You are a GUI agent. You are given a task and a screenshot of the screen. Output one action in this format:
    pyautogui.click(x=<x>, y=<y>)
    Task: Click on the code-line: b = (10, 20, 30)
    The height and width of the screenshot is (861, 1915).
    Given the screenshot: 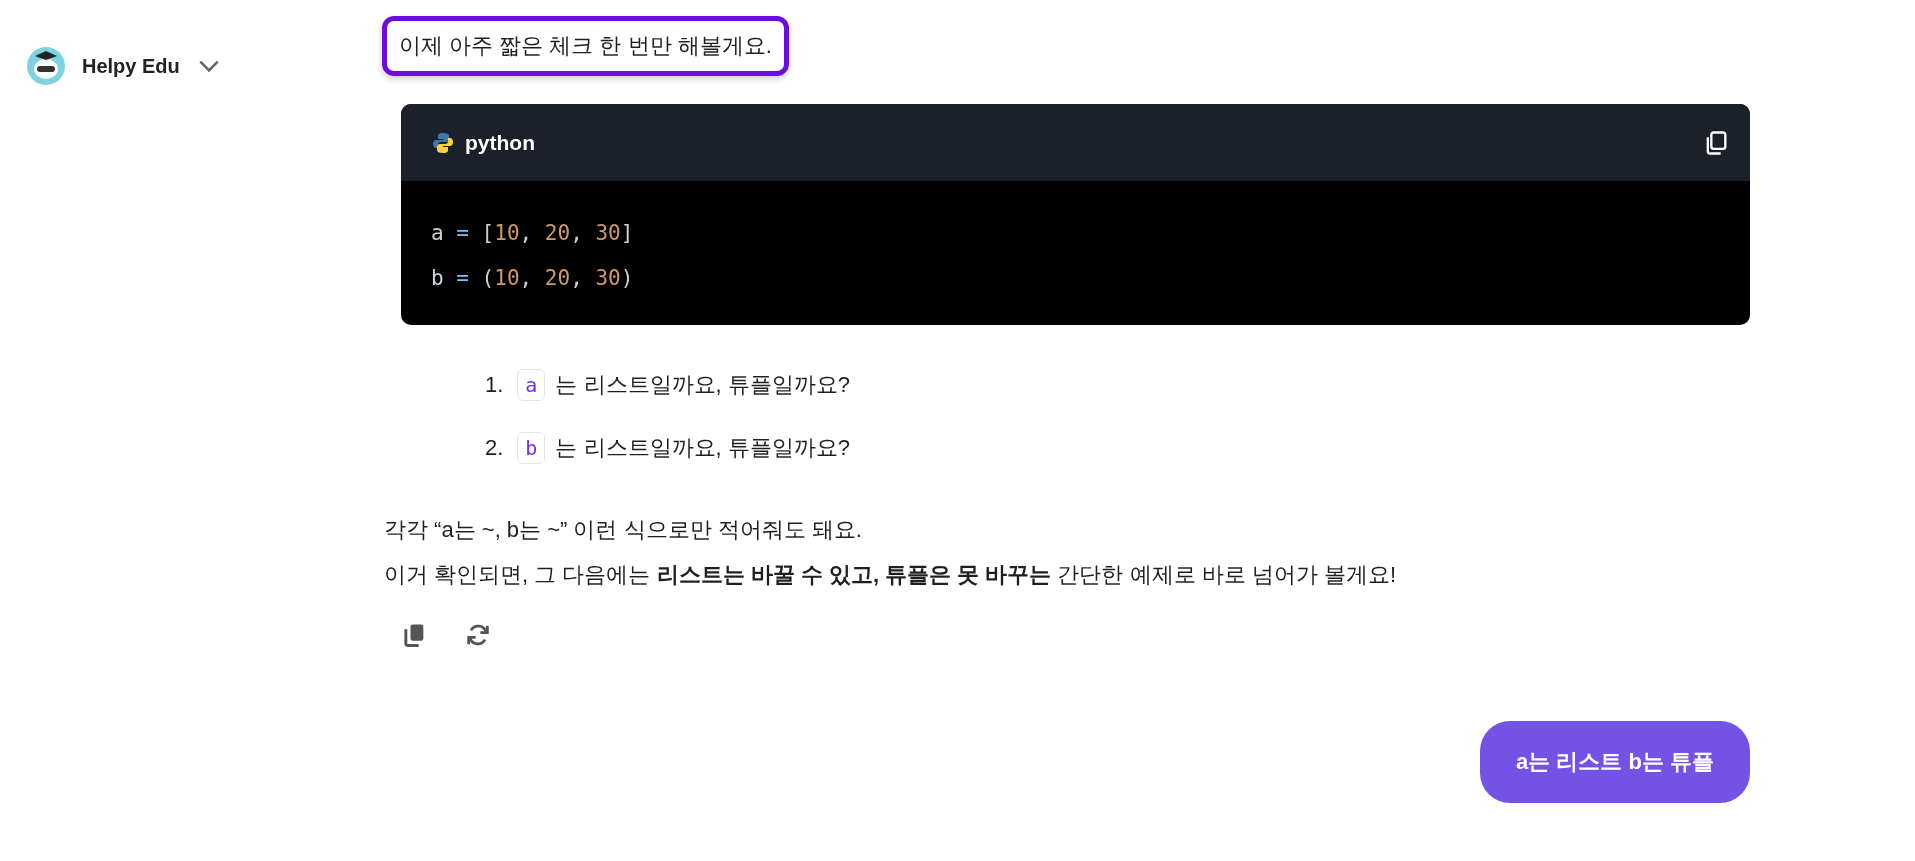 What is the action you would take?
    pyautogui.click(x=533, y=278)
    